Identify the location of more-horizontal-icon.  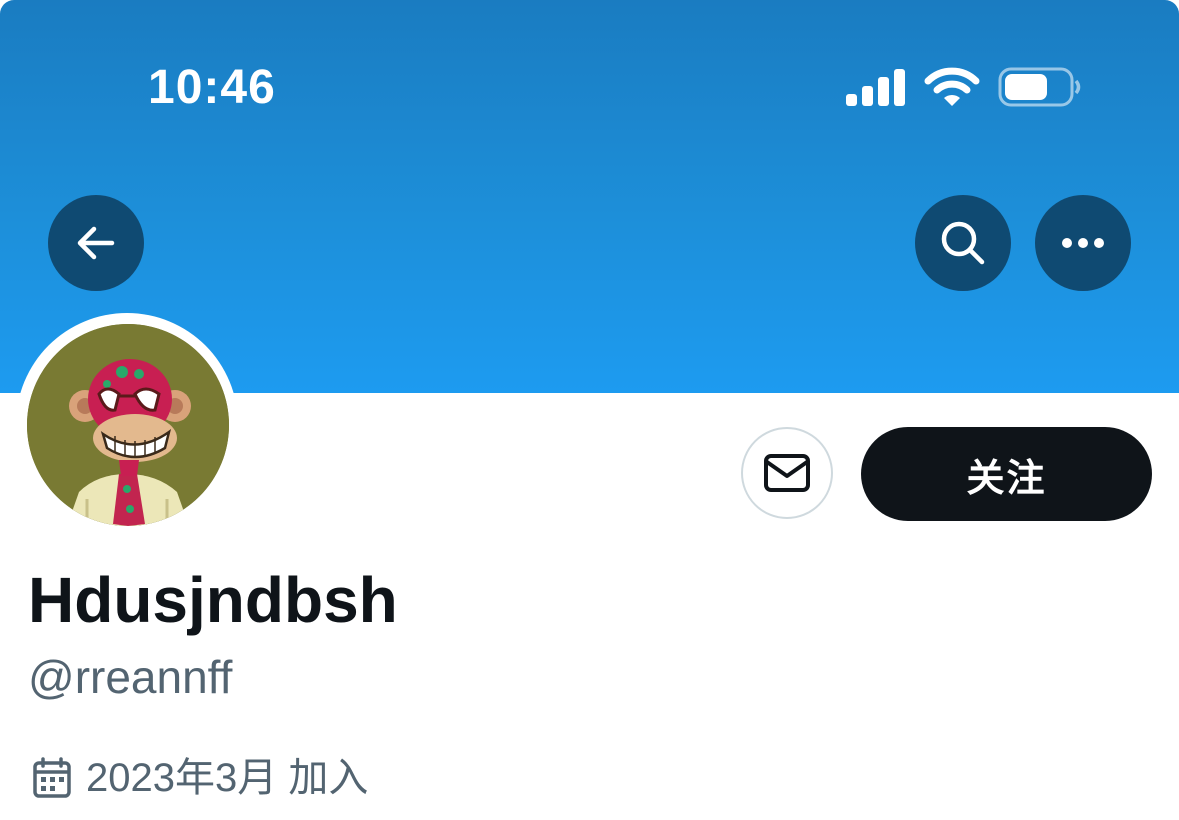
(1083, 243).